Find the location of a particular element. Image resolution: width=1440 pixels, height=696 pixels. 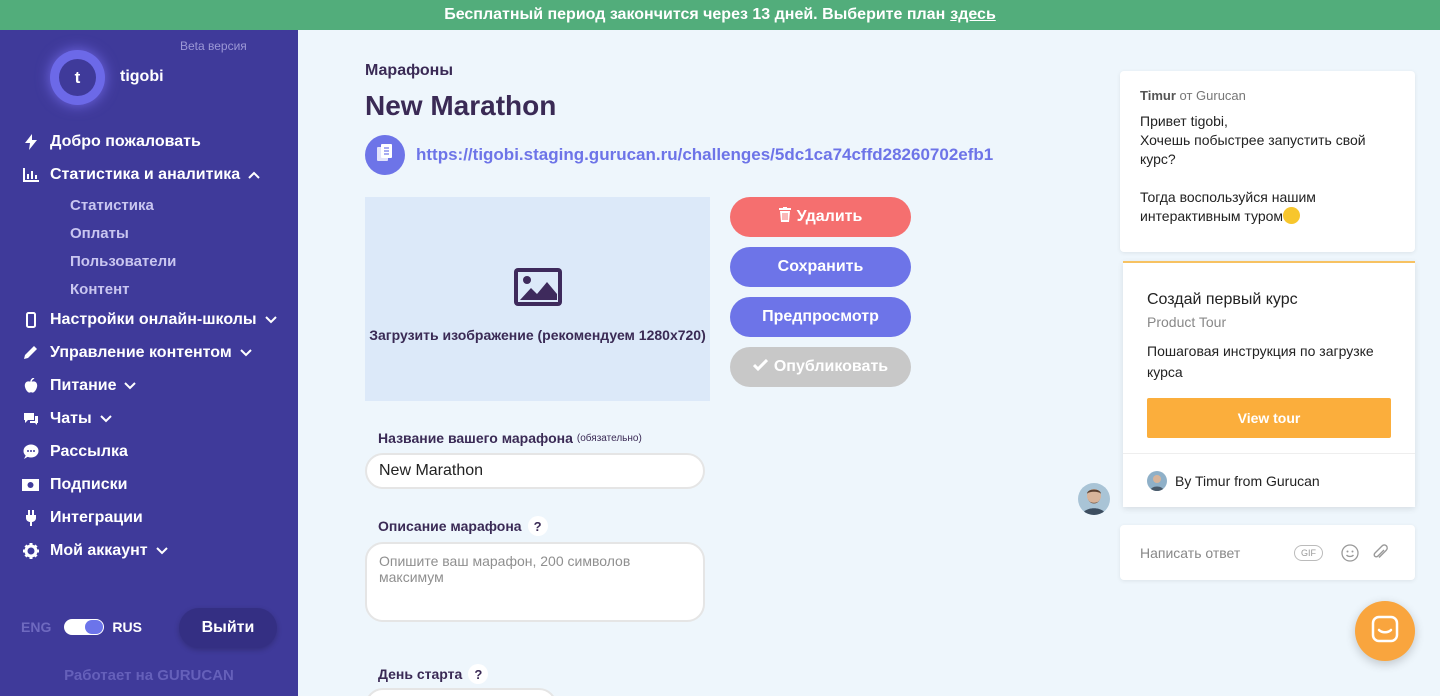

message-line-with-emoji: интерактивным туром is located at coordinates (1267, 216).